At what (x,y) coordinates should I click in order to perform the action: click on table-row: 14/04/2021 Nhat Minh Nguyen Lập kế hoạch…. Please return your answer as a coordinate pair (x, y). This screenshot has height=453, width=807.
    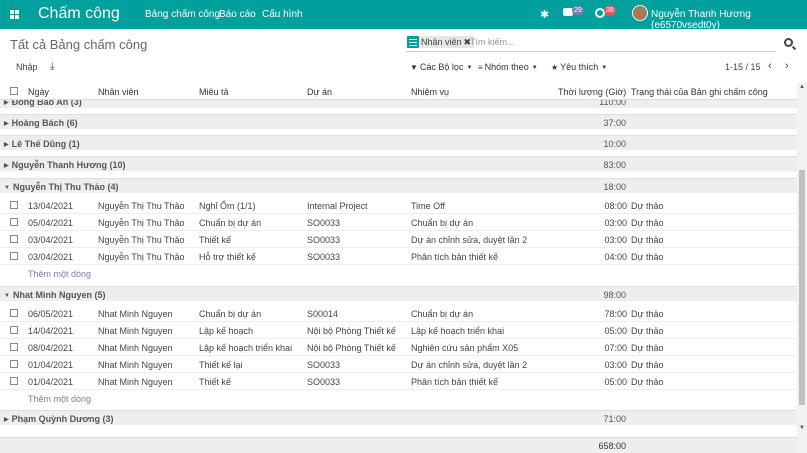
    Looking at the image, I should click on (398, 330).